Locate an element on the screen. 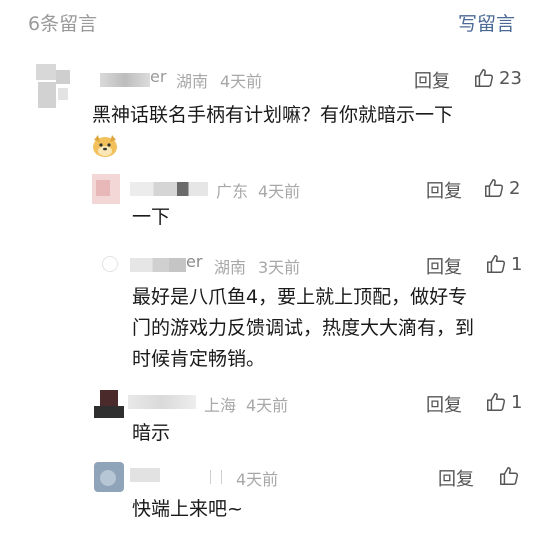 This screenshot has height=536, width=550. timestamp: 3天前 is located at coordinates (279, 267).